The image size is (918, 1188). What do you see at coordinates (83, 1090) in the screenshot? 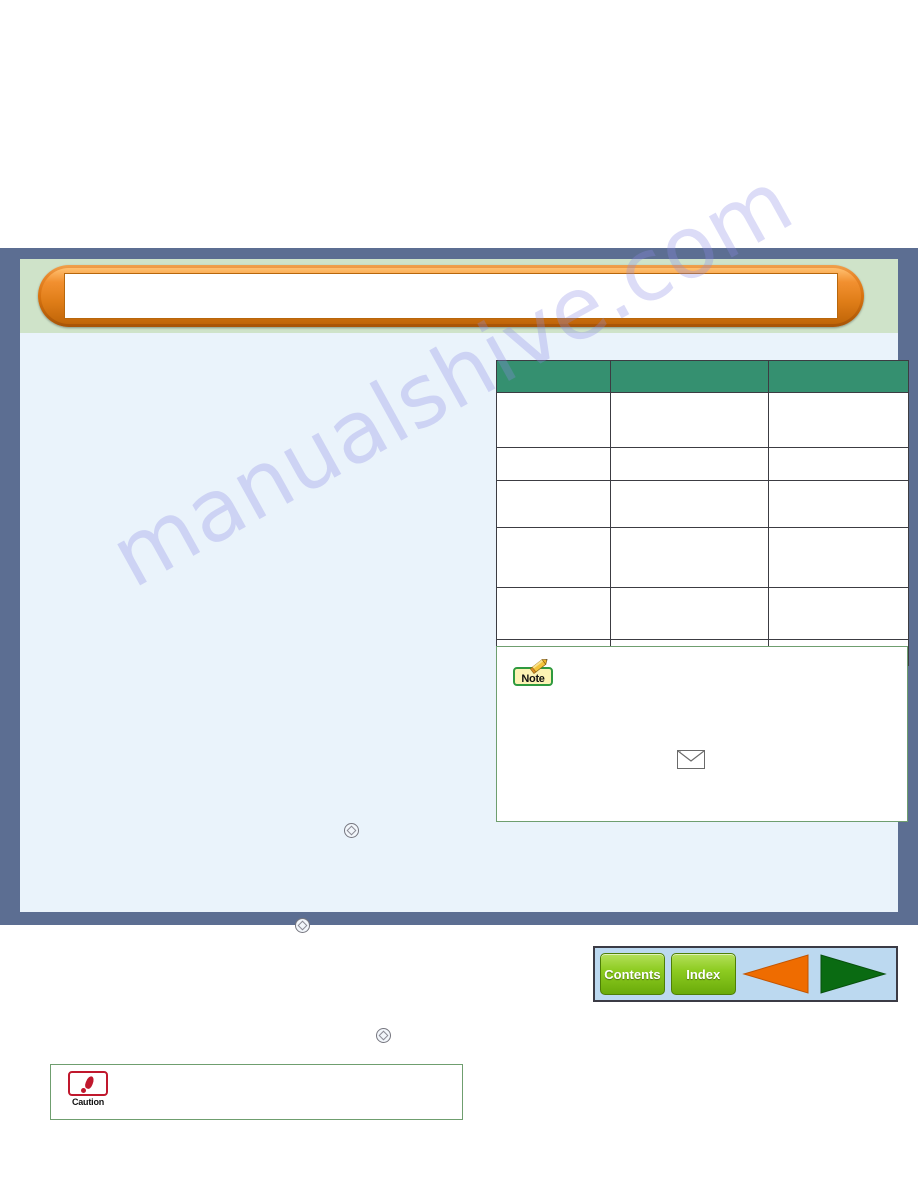
I see `exclamation-dot` at bounding box center [83, 1090].